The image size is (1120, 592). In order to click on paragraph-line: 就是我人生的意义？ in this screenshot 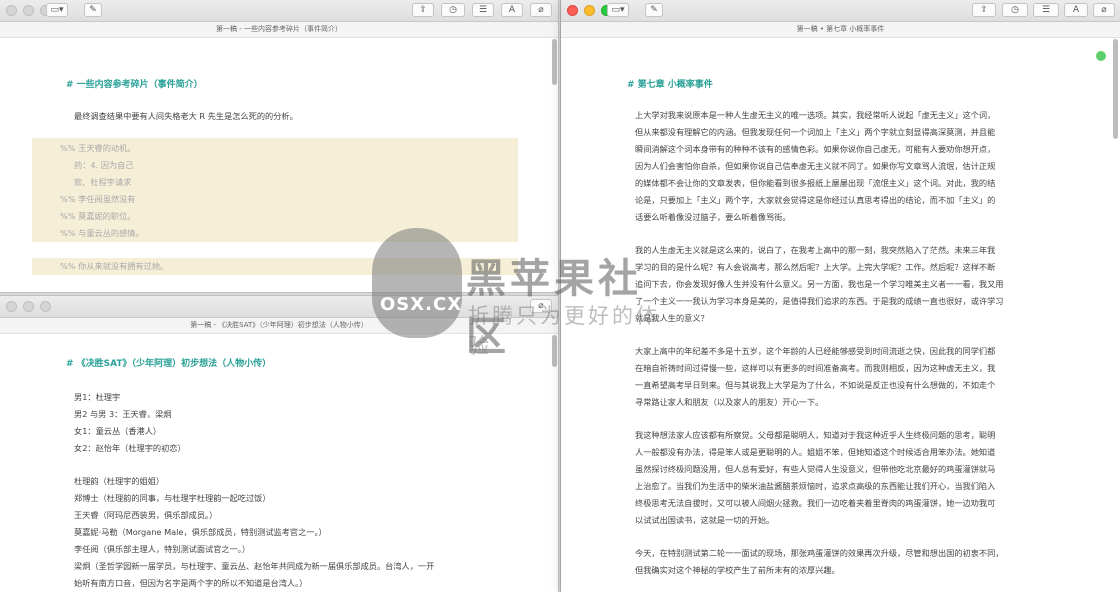, I will do `click(672, 318)`.